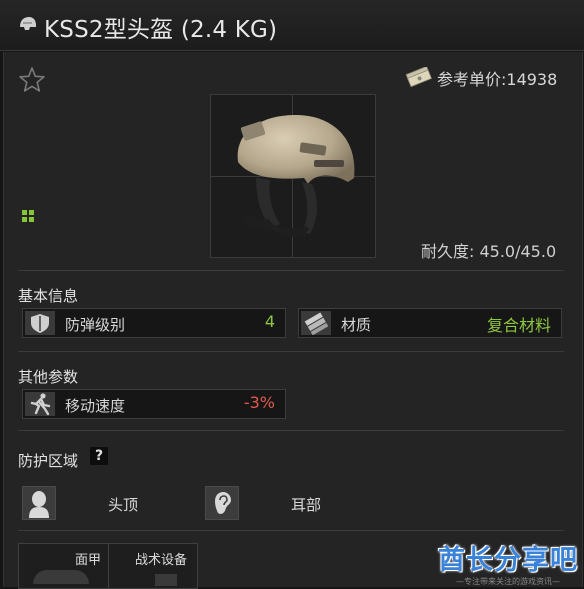  What do you see at coordinates (123, 505) in the screenshot?
I see `head-top-label: 头顶` at bounding box center [123, 505].